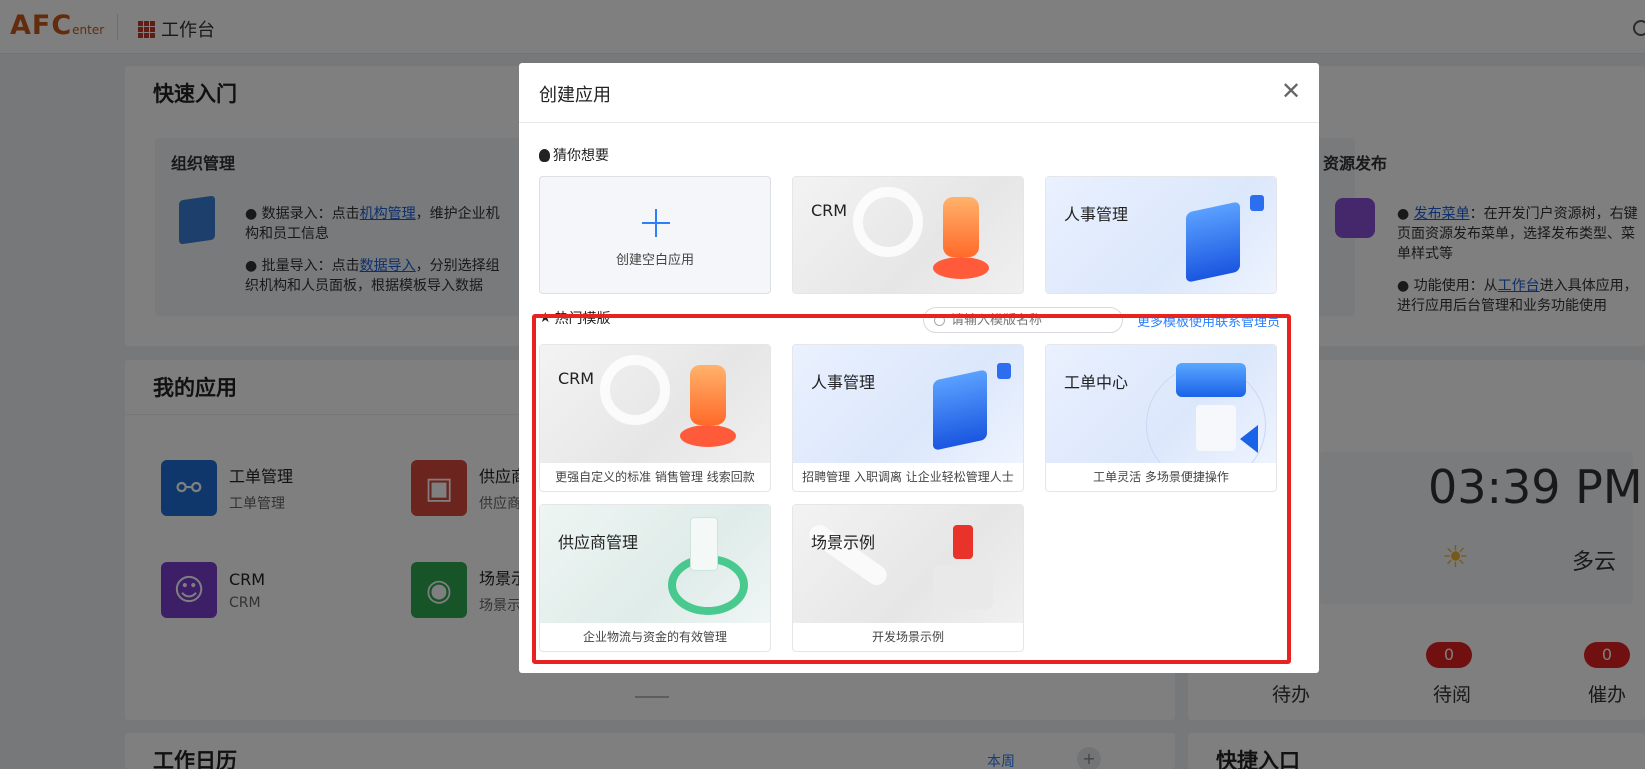 This screenshot has width=1645, height=769. I want to click on template-card-scene: 场景示例 开发场景示例, so click(908, 578).